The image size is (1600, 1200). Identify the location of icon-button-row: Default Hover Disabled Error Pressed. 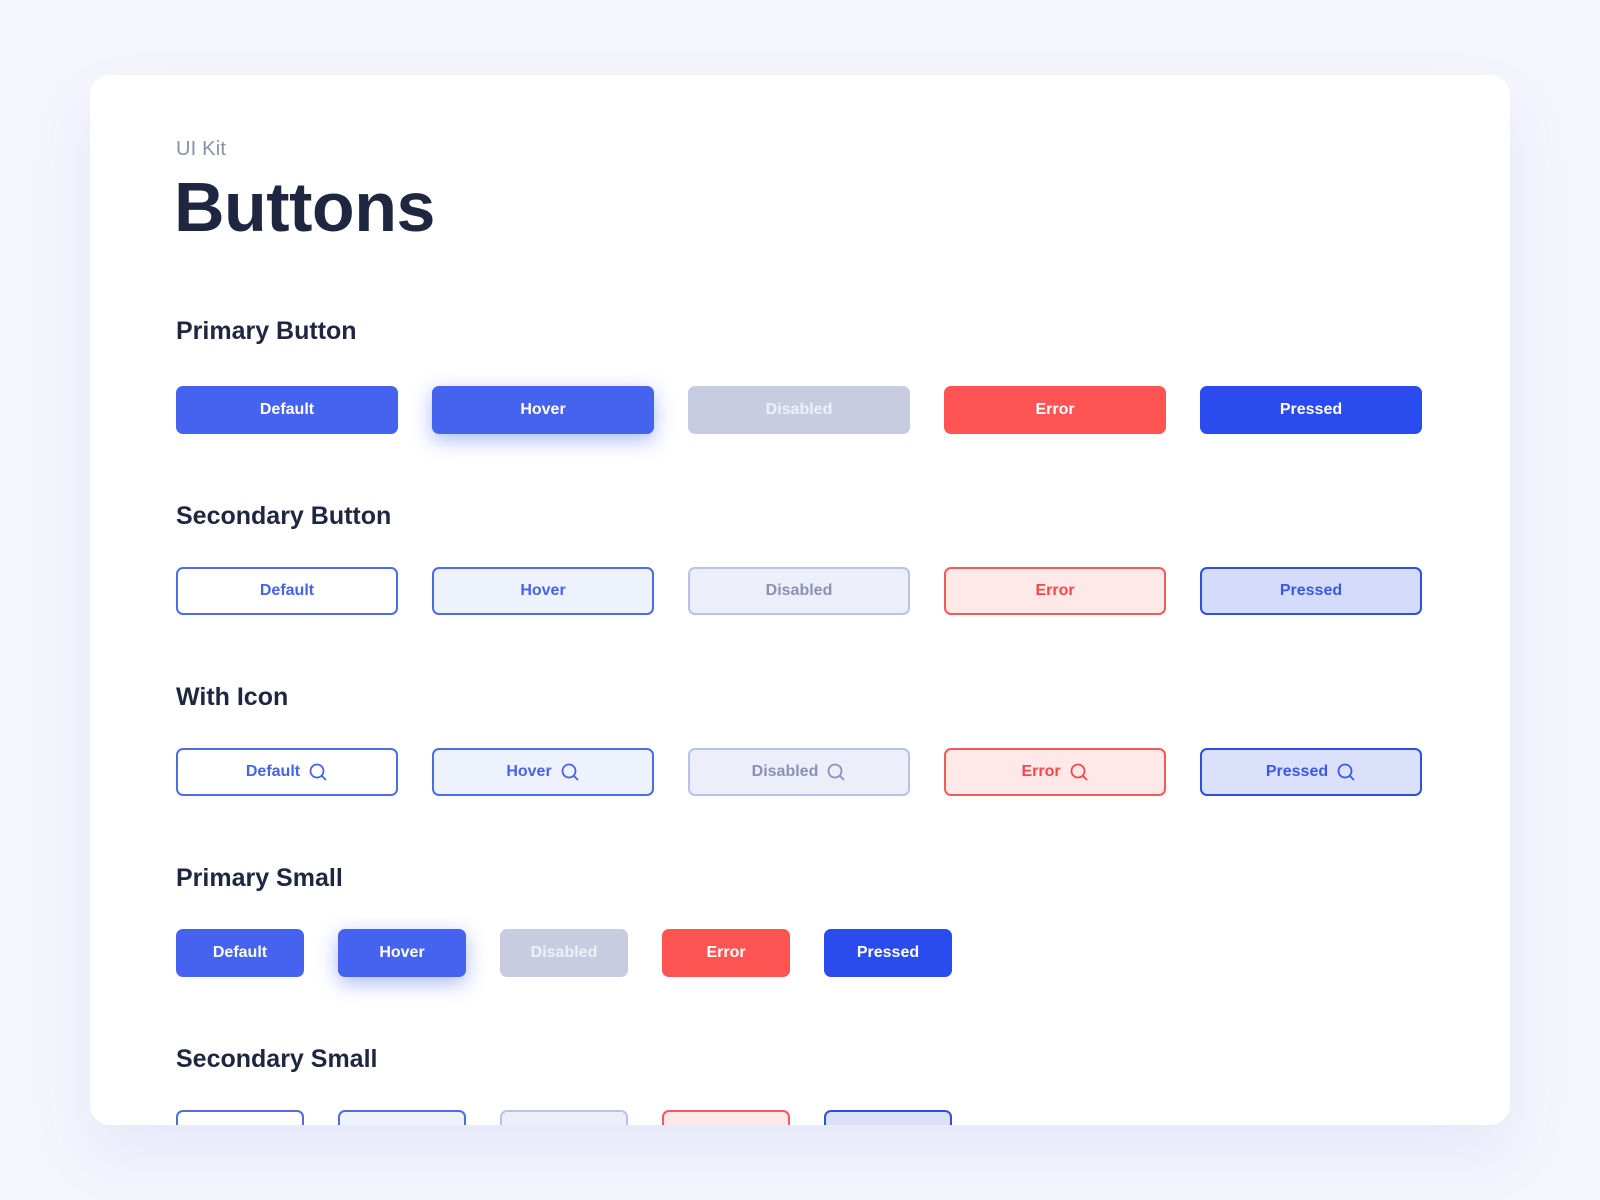
(799, 772).